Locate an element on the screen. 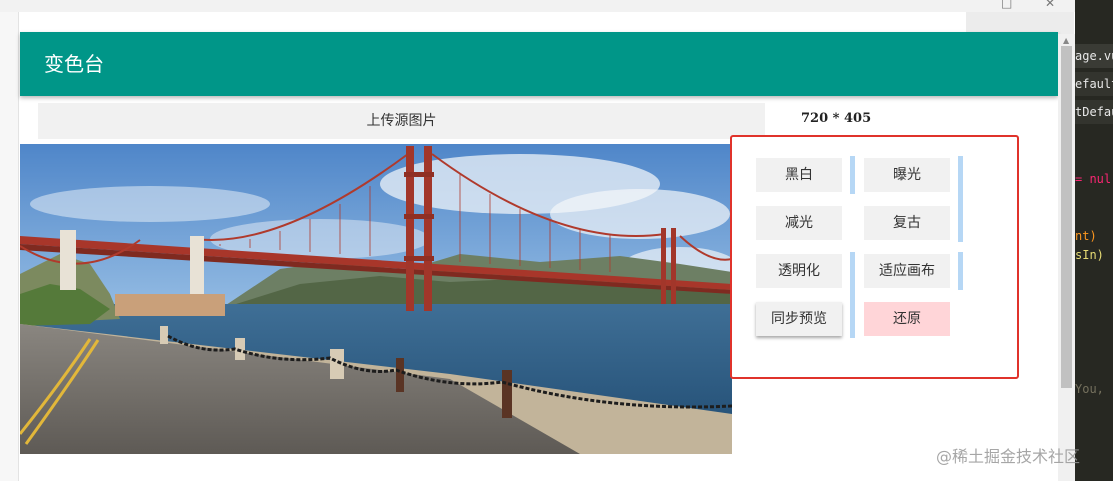  close-icon: ✕ is located at coordinates (1050, 5).